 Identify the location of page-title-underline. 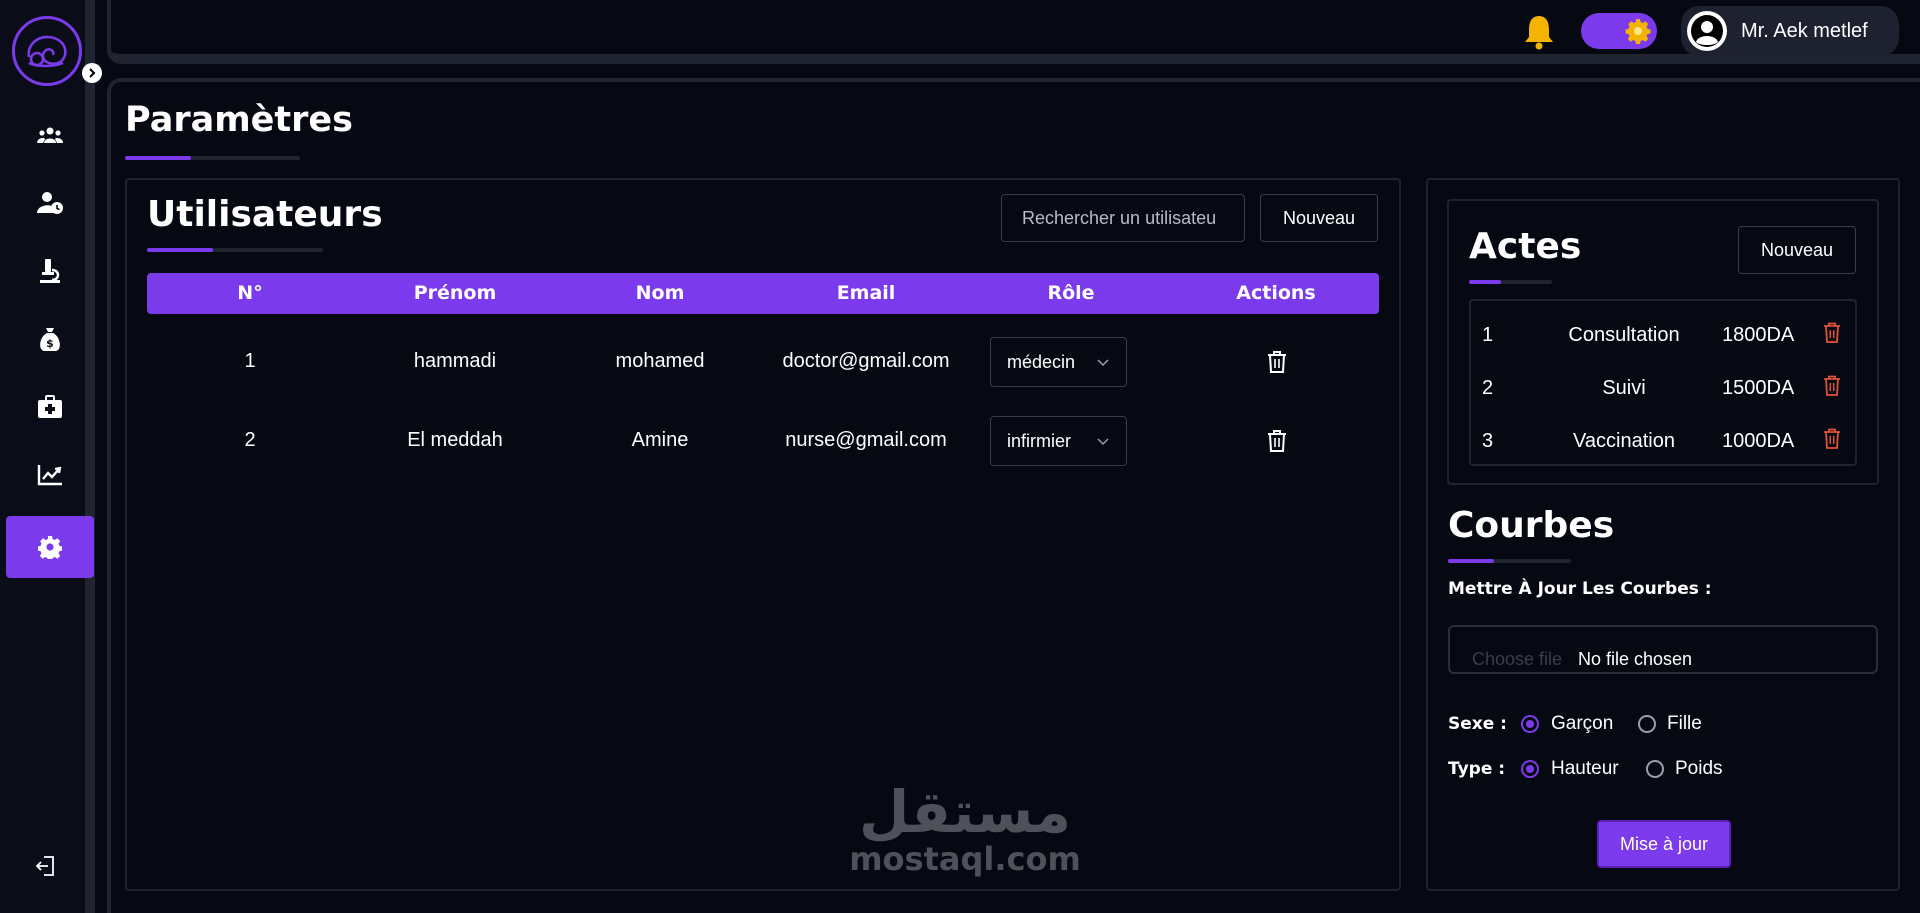
(212, 158).